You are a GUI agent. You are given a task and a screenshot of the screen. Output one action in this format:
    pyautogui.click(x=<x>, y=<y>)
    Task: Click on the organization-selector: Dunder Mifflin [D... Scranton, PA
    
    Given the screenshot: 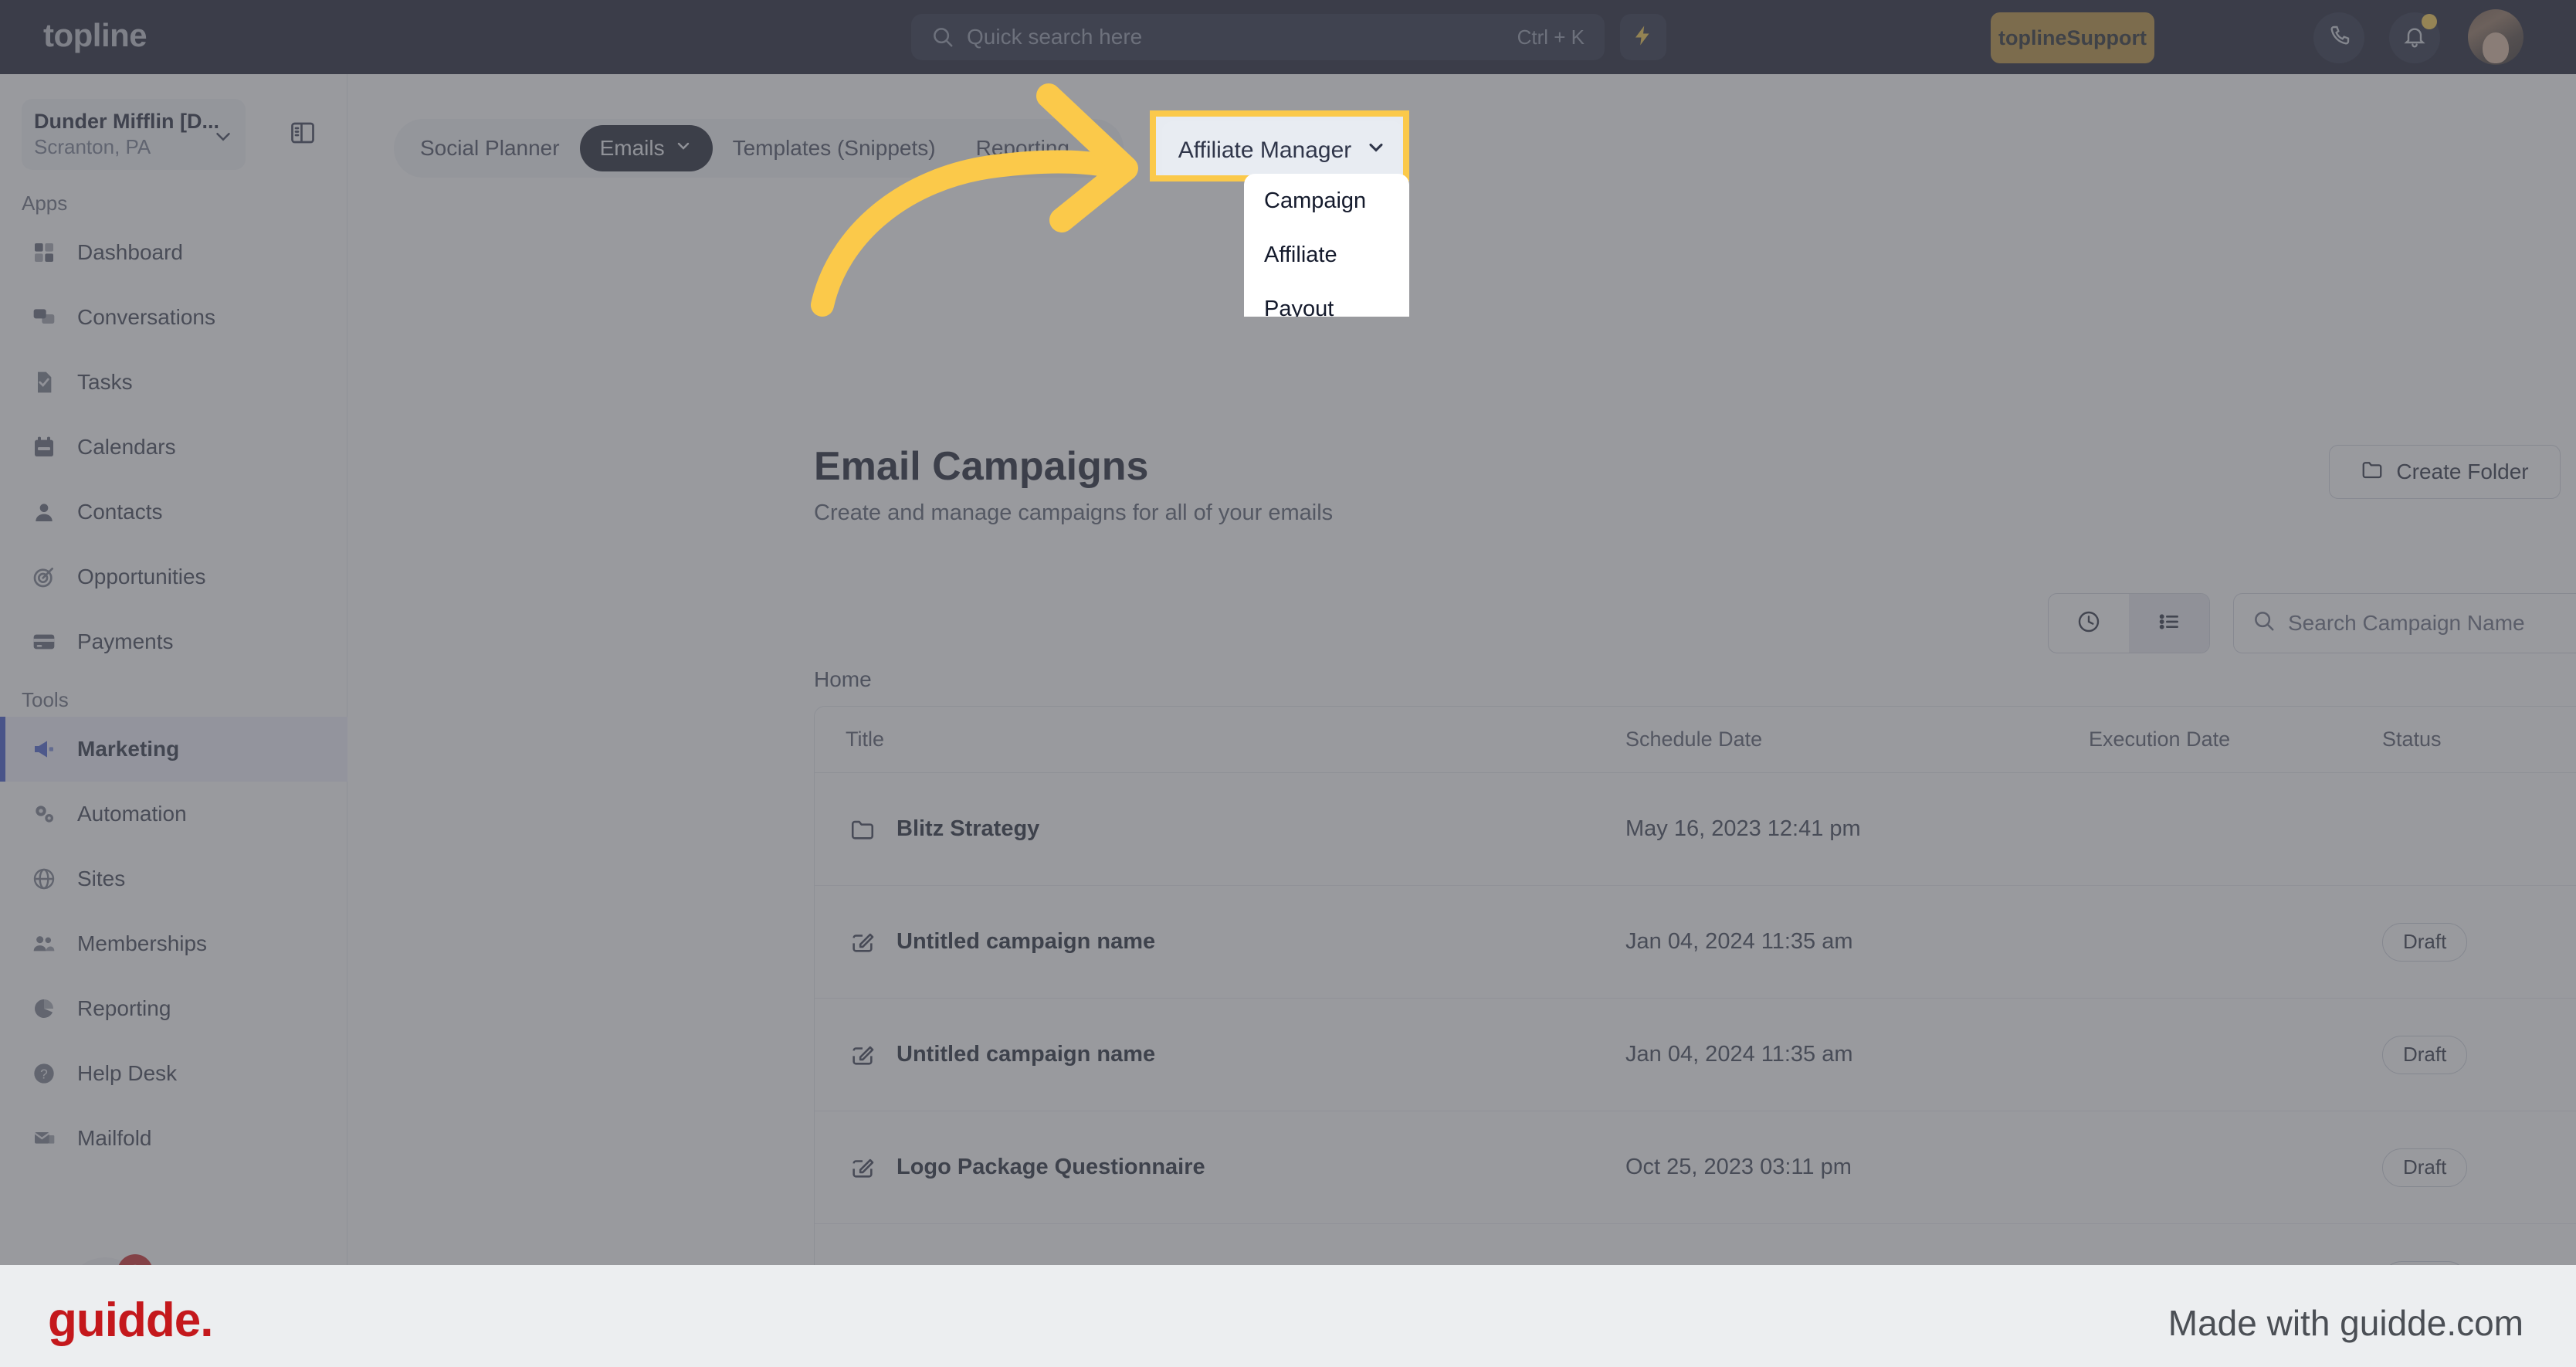 What is the action you would take?
    pyautogui.click(x=134, y=134)
    